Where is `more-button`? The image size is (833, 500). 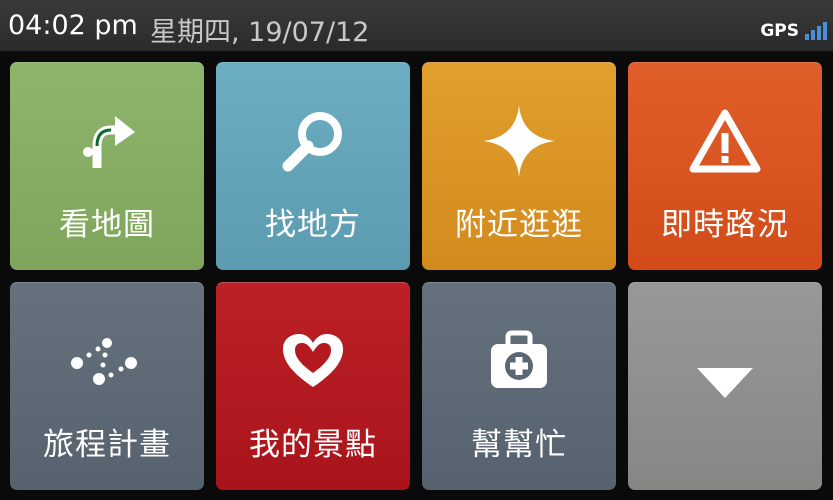 more-button is located at coordinates (725, 386).